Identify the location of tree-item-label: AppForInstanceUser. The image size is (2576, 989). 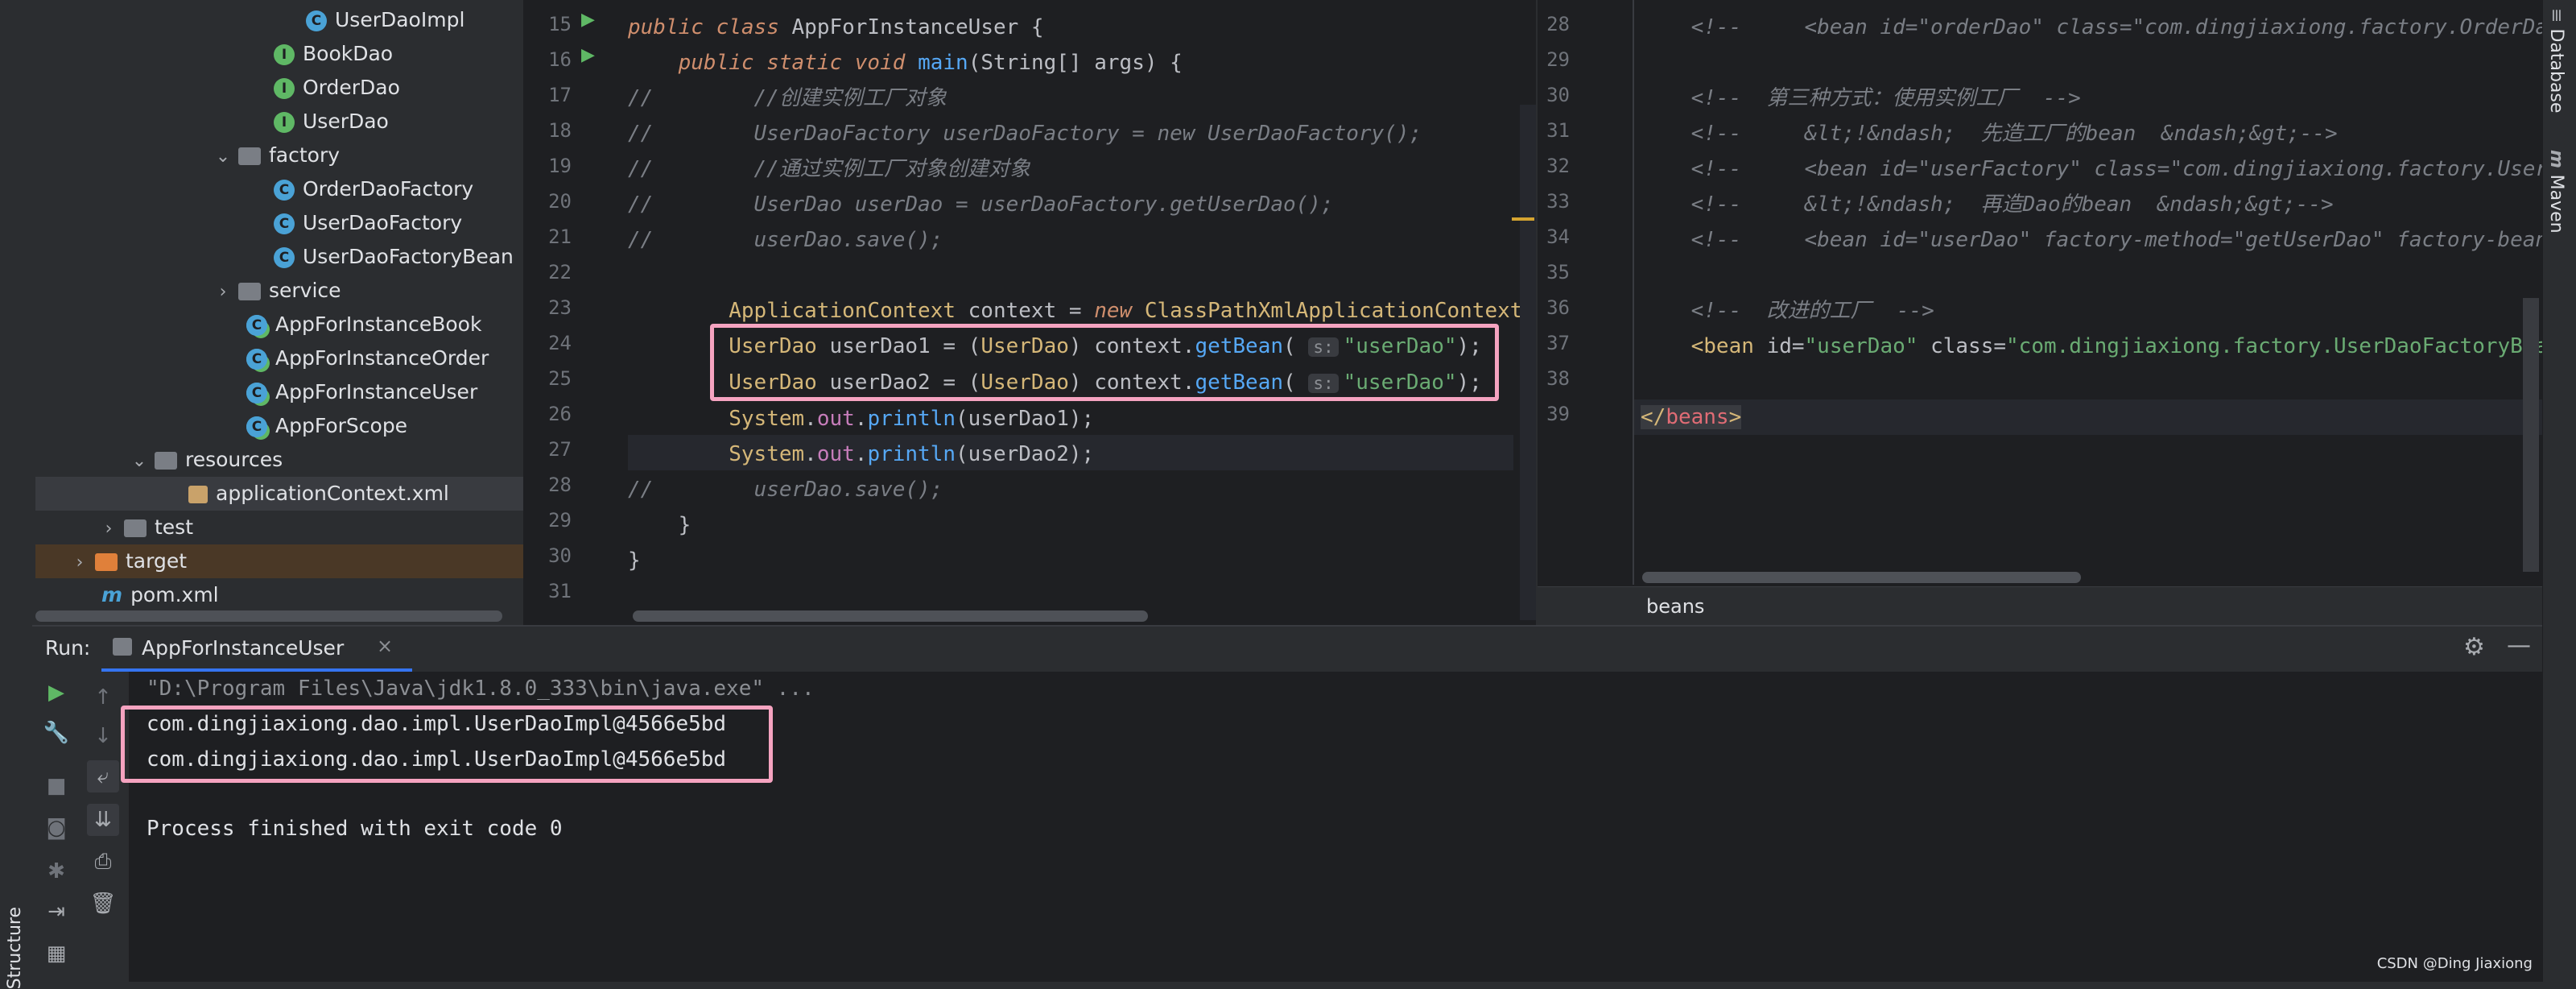
(376, 392).